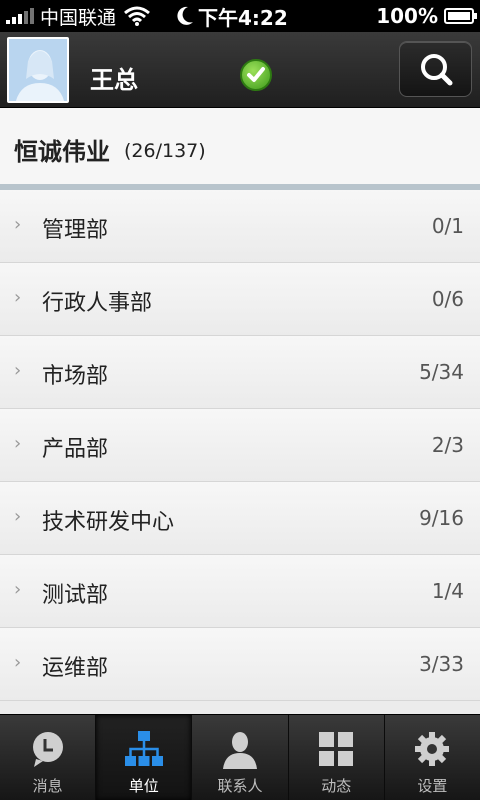 This screenshot has height=800, width=480. I want to click on department-row: › 行政人事部 0/6, so click(240, 299).